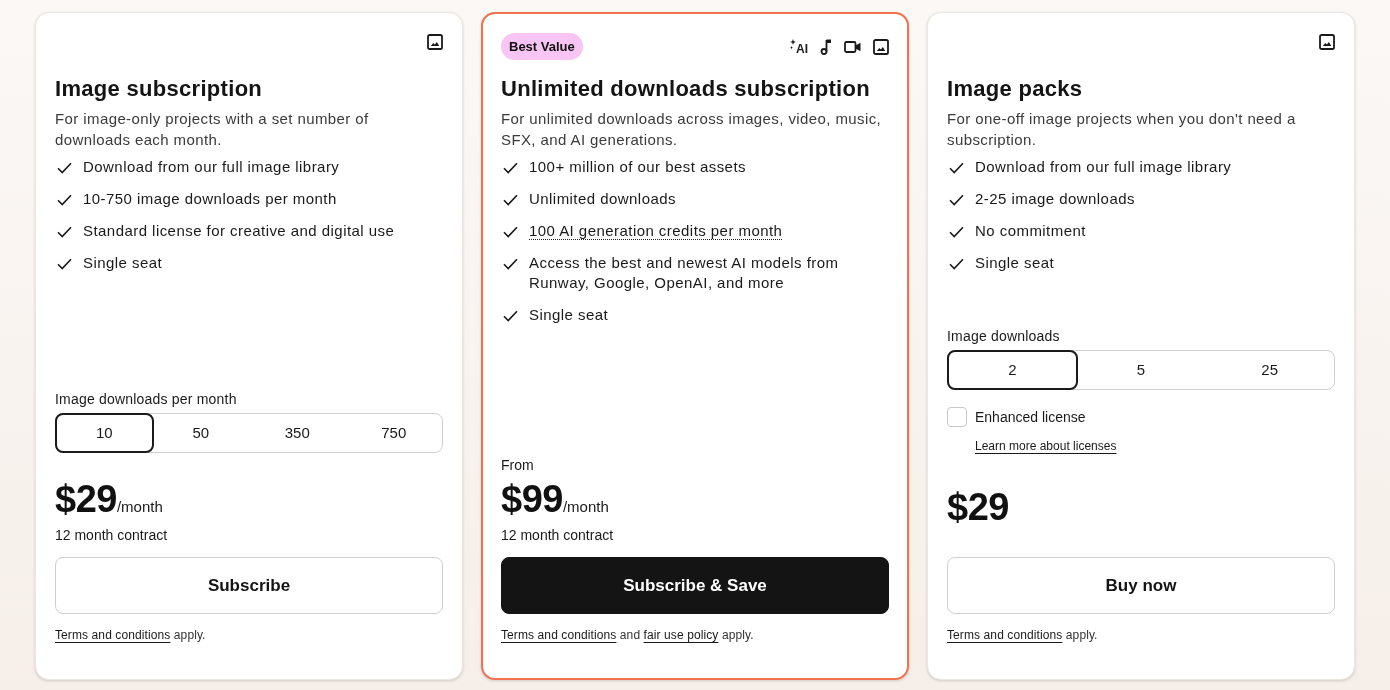 The width and height of the screenshot is (1390, 690). Describe the element at coordinates (1015, 89) in the screenshot. I see `plan-title: Image packs` at that location.